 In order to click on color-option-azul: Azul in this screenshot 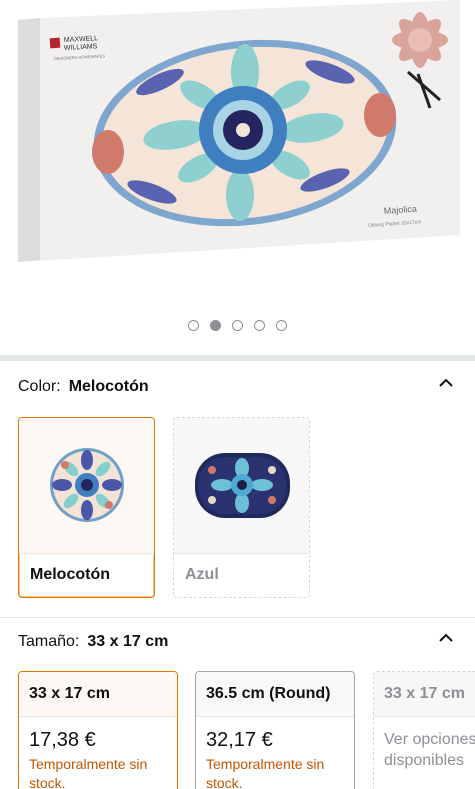, I will do `click(241, 507)`.